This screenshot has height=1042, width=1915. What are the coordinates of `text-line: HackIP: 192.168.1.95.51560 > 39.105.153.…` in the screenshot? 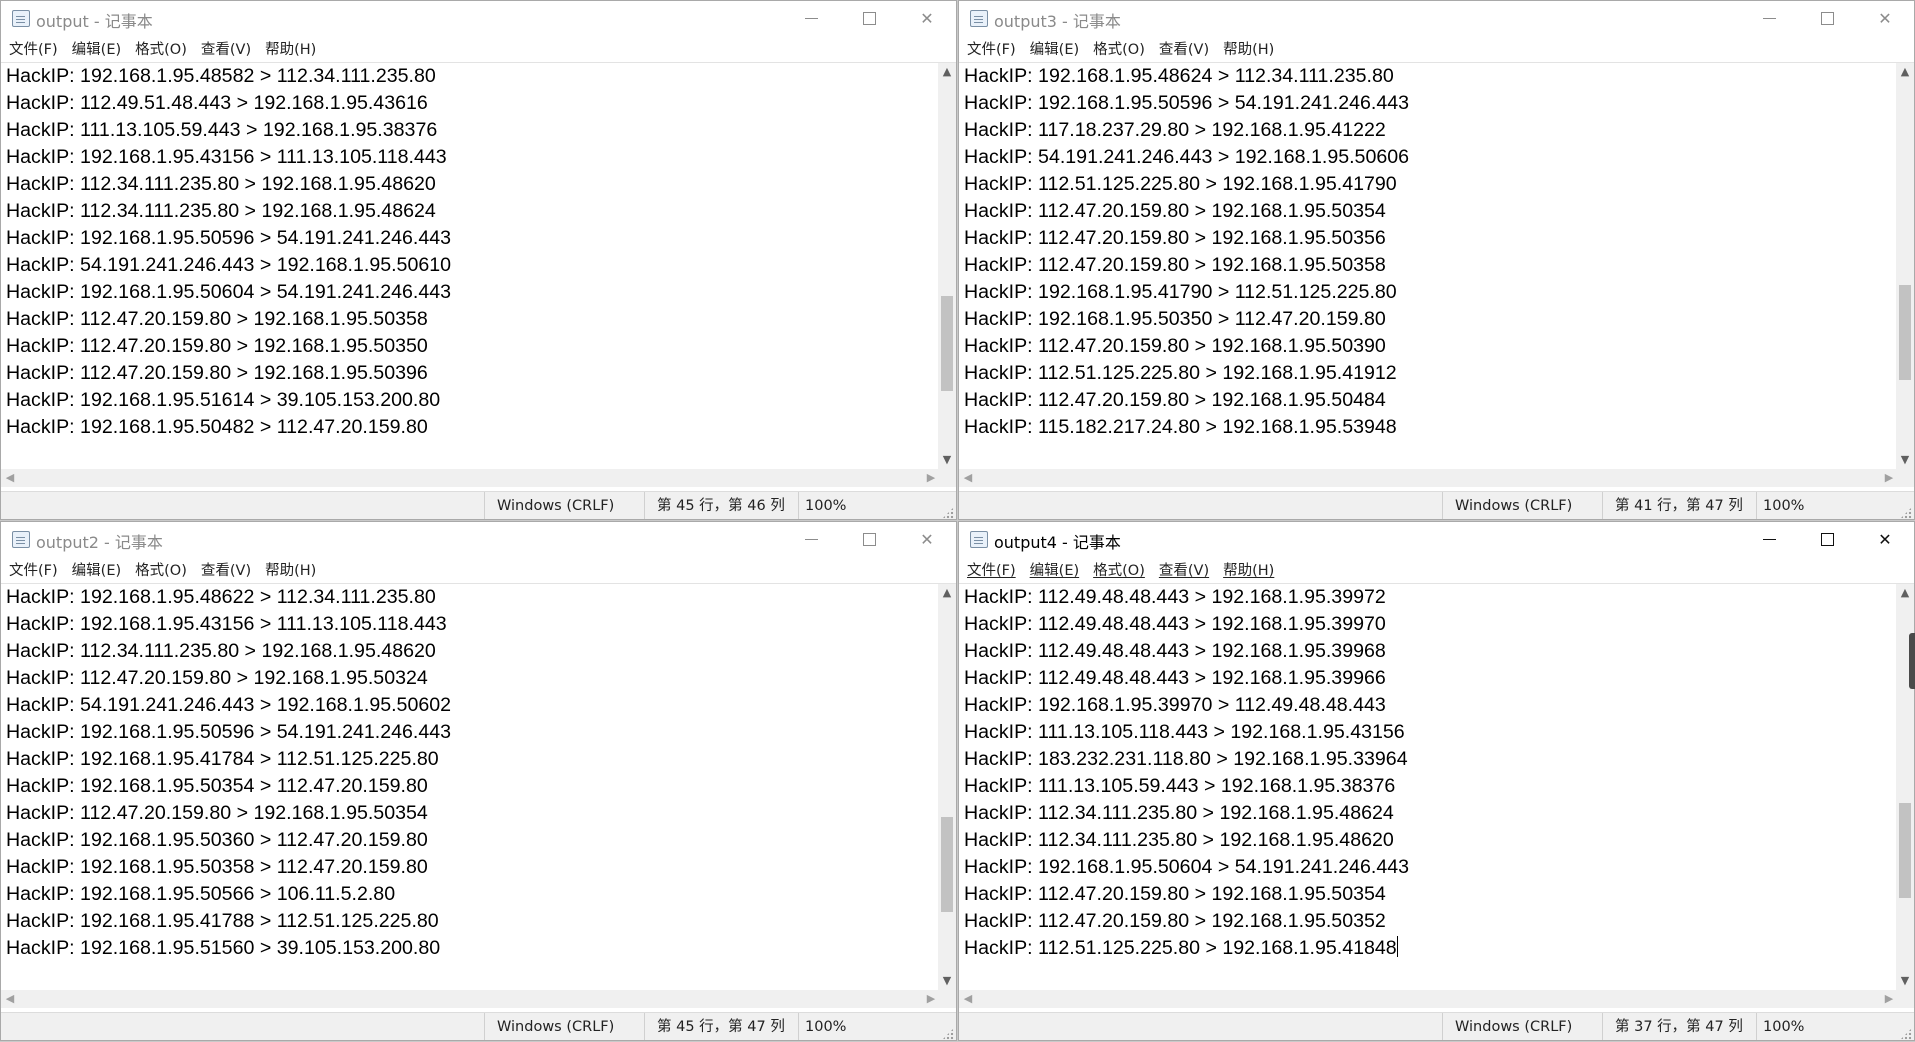 It's located at (470, 948).